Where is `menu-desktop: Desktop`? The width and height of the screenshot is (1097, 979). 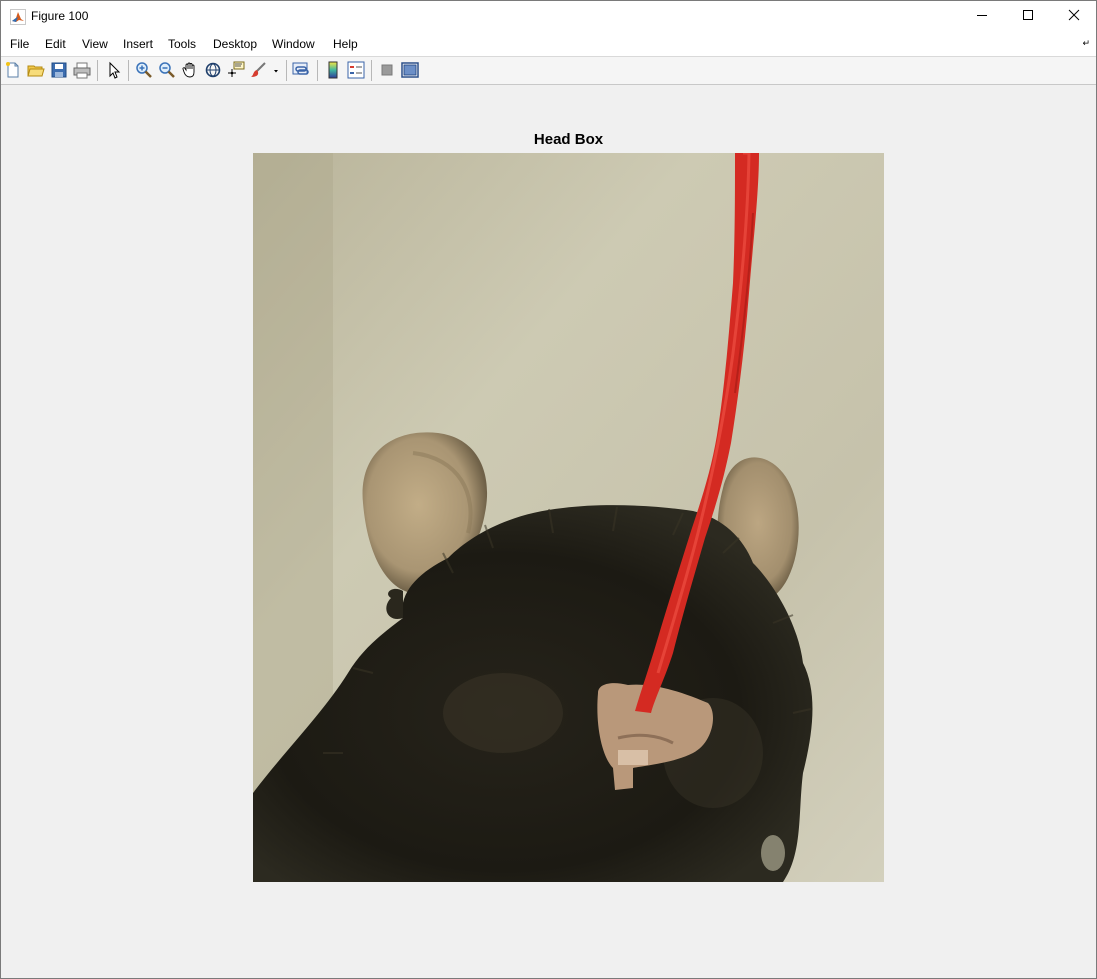 menu-desktop: Desktop is located at coordinates (235, 44).